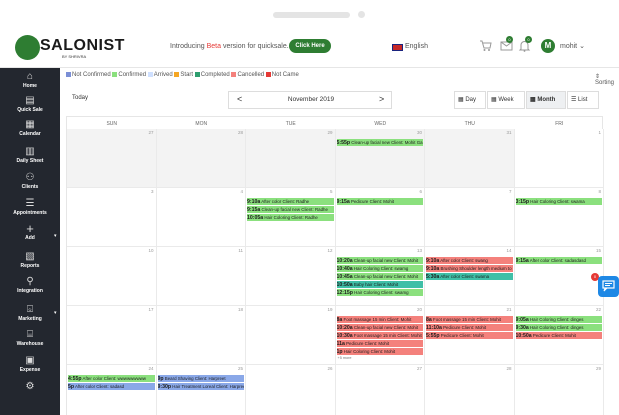  Describe the element at coordinates (522, 320) in the screenshot. I see `event-time: 9:05a` at that location.